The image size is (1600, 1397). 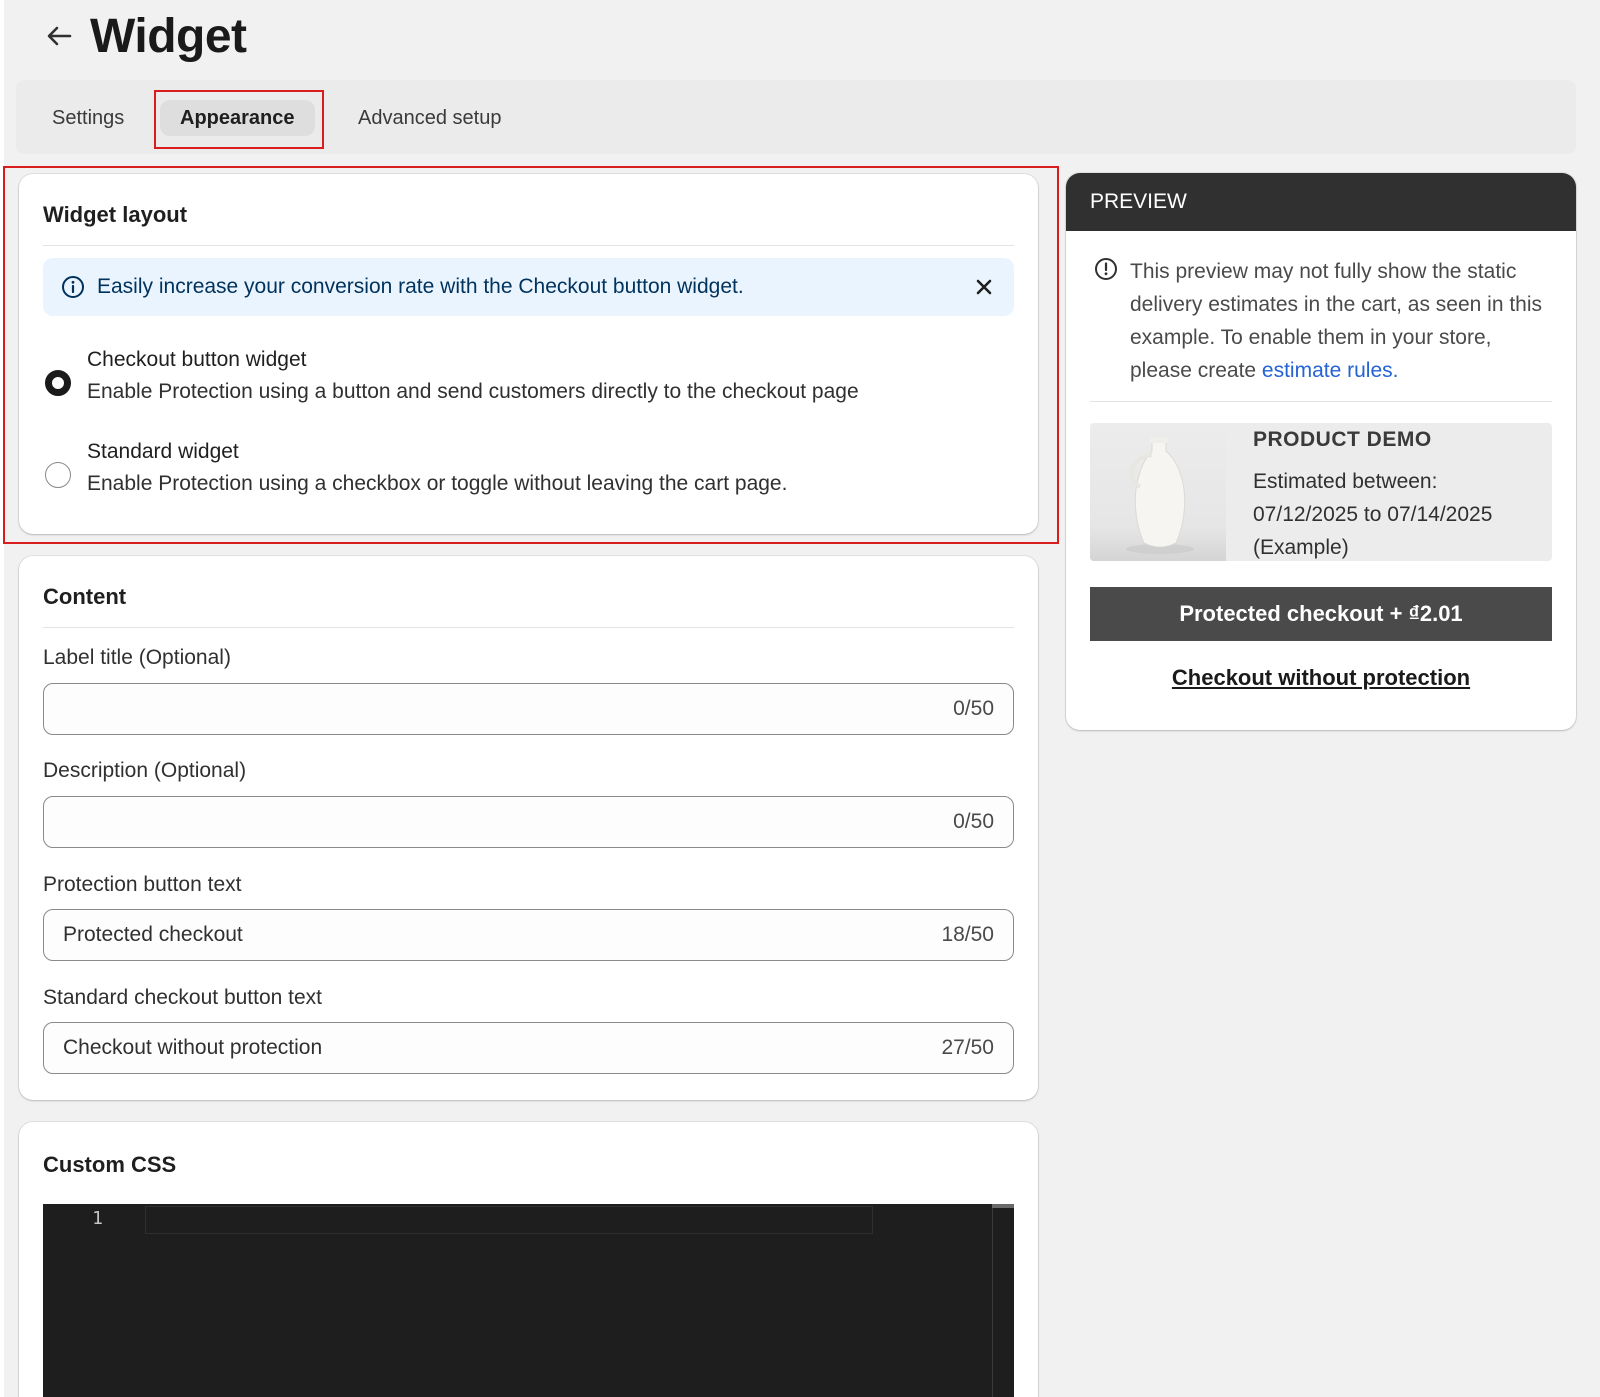 What do you see at coordinates (58, 475) in the screenshot?
I see `radio-unselected` at bounding box center [58, 475].